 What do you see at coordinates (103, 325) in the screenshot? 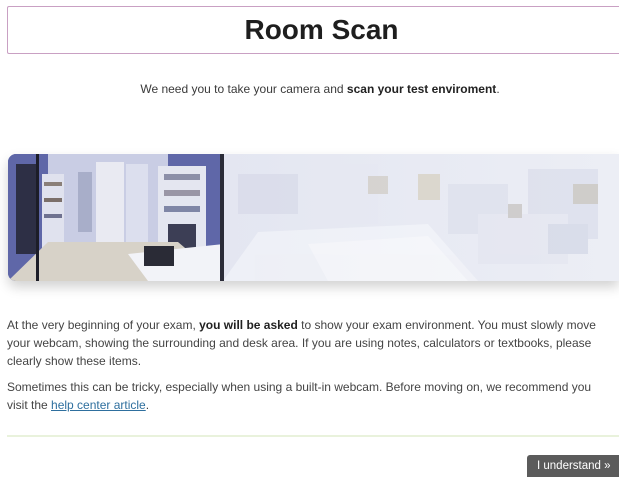
I see `instructions-text-start: At the very beginning of your exam,` at bounding box center [103, 325].